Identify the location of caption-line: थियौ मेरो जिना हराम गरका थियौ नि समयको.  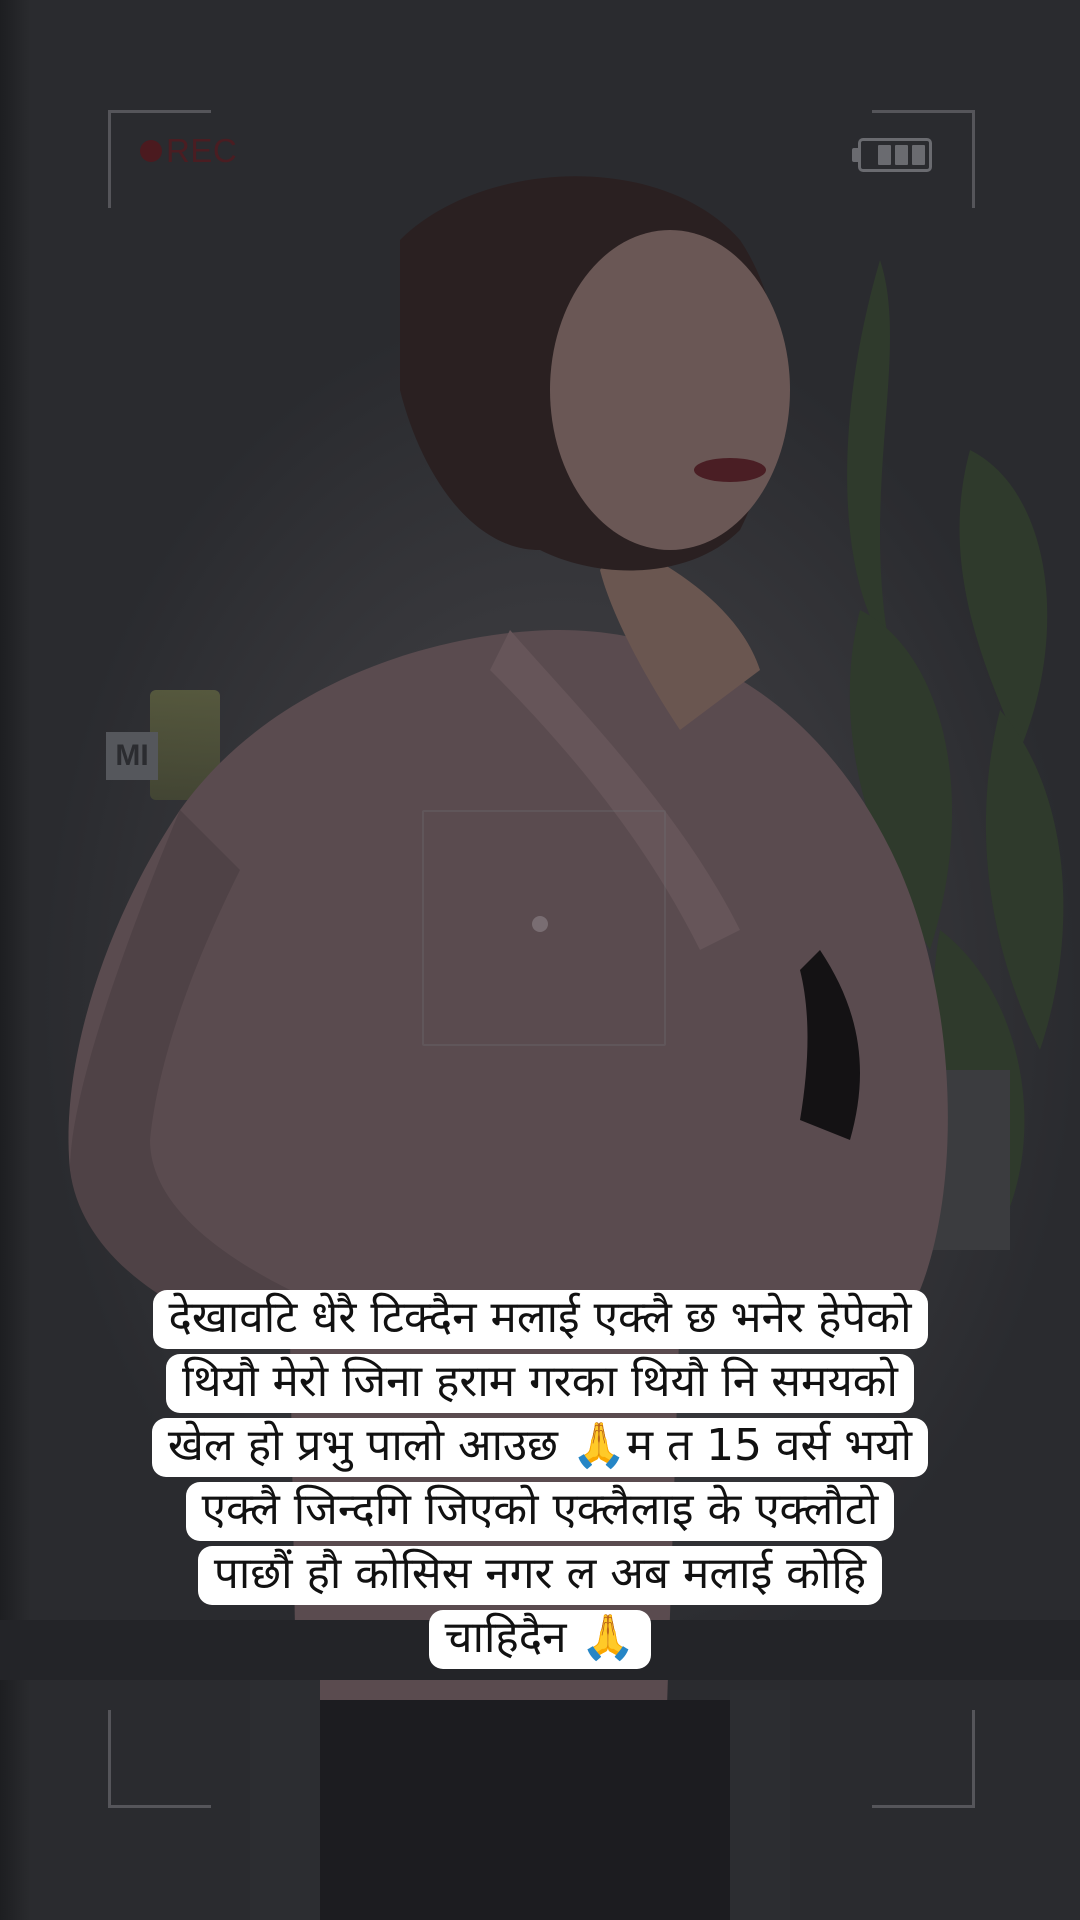
(540, 1383).